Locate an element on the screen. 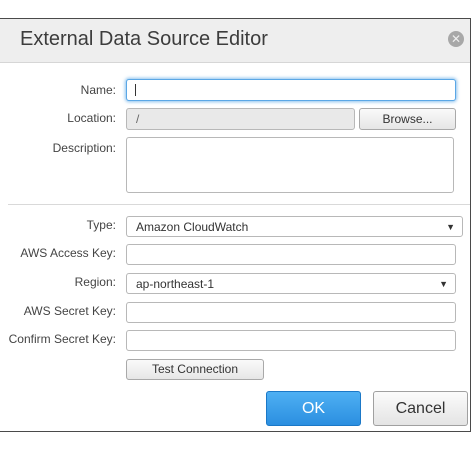 This screenshot has height=455, width=474. close-icon: ✕ is located at coordinates (456, 39).